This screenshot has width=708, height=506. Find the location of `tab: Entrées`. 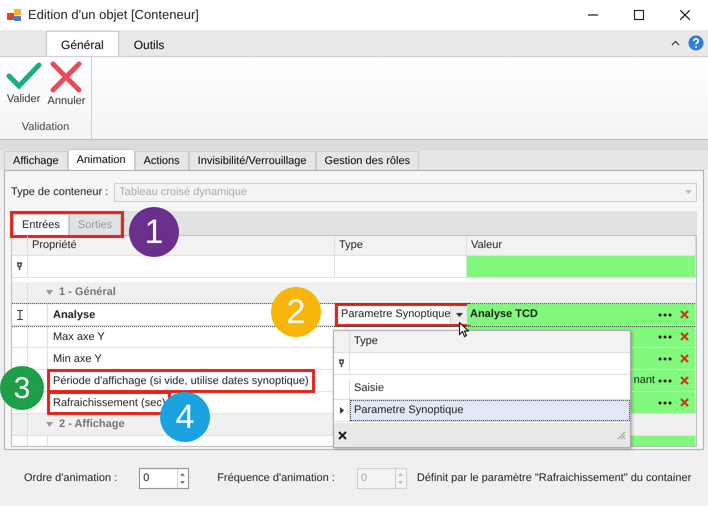

tab: Entrées is located at coordinates (41, 224).